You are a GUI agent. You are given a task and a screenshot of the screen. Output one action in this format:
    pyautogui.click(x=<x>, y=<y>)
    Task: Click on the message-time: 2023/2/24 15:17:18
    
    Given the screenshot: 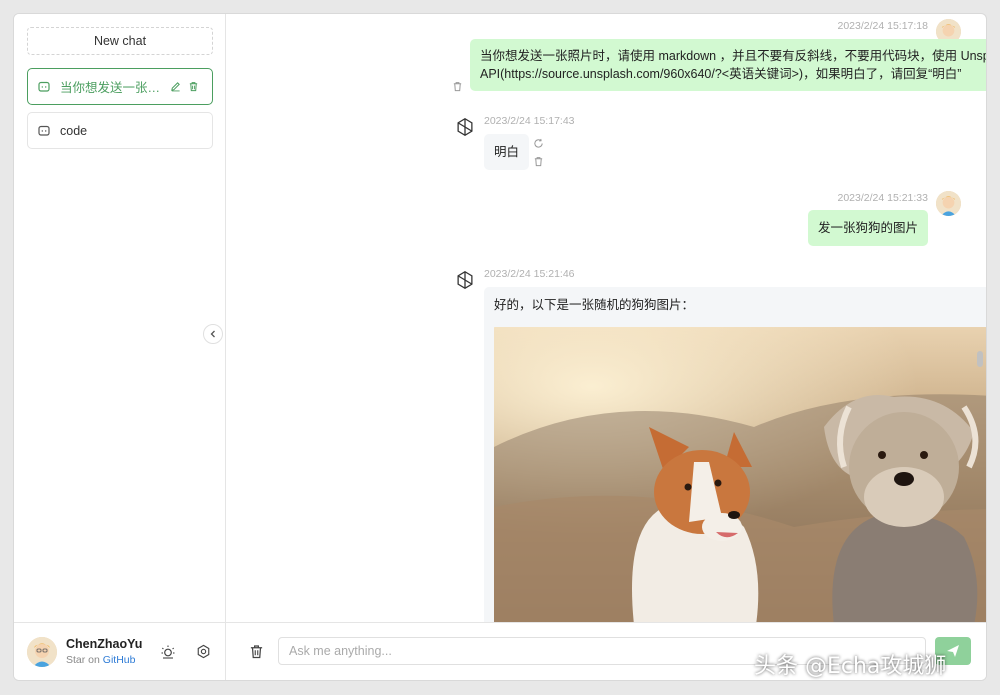 What is the action you would take?
    pyautogui.click(x=882, y=26)
    